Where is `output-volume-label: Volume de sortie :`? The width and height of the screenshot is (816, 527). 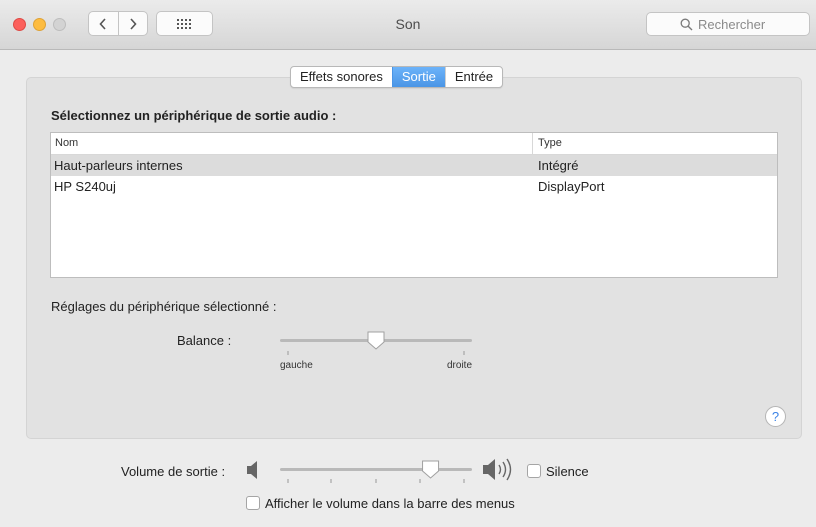 output-volume-label: Volume de sortie : is located at coordinates (173, 471).